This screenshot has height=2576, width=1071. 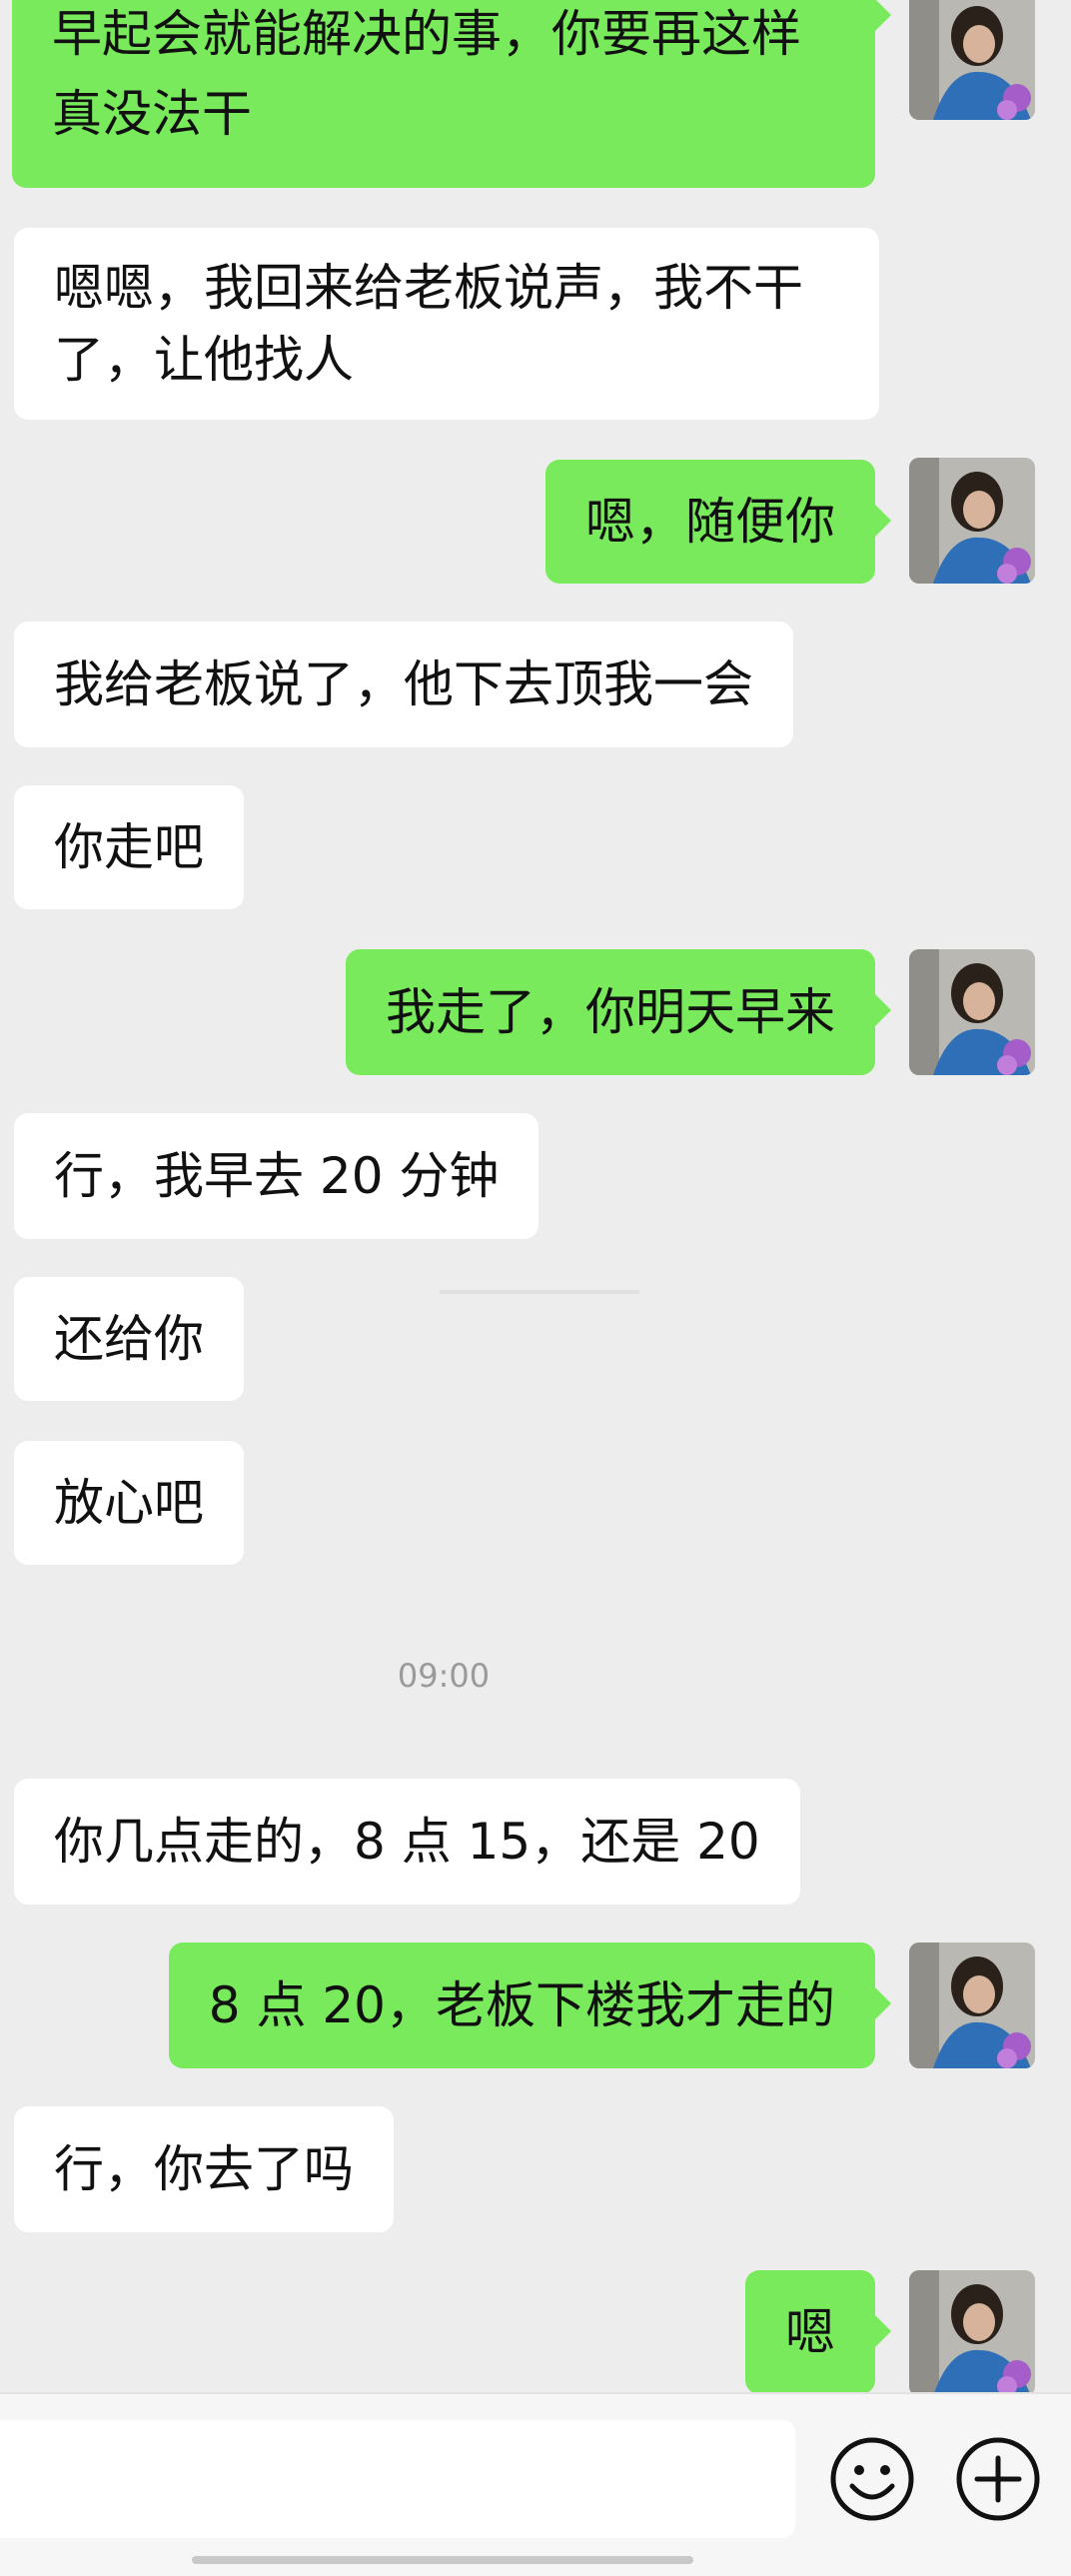 What do you see at coordinates (998, 2479) in the screenshot?
I see `plus-circle-icon` at bounding box center [998, 2479].